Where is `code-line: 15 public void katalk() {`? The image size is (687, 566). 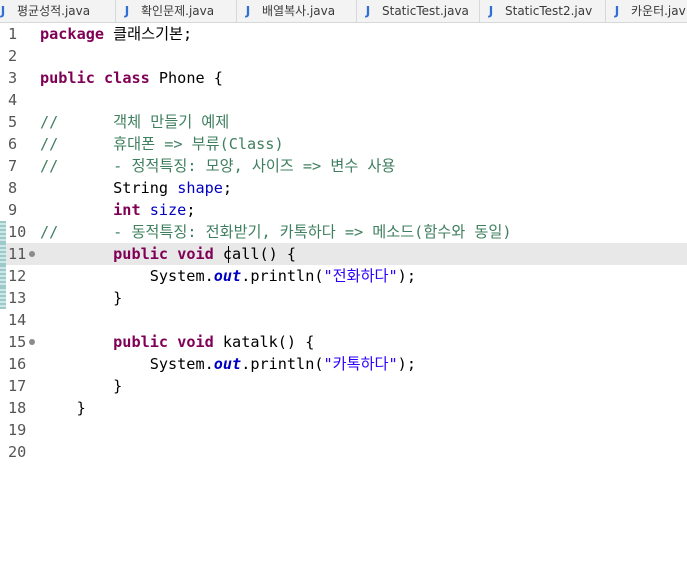 code-line: 15 public void katalk() { is located at coordinates (343, 342).